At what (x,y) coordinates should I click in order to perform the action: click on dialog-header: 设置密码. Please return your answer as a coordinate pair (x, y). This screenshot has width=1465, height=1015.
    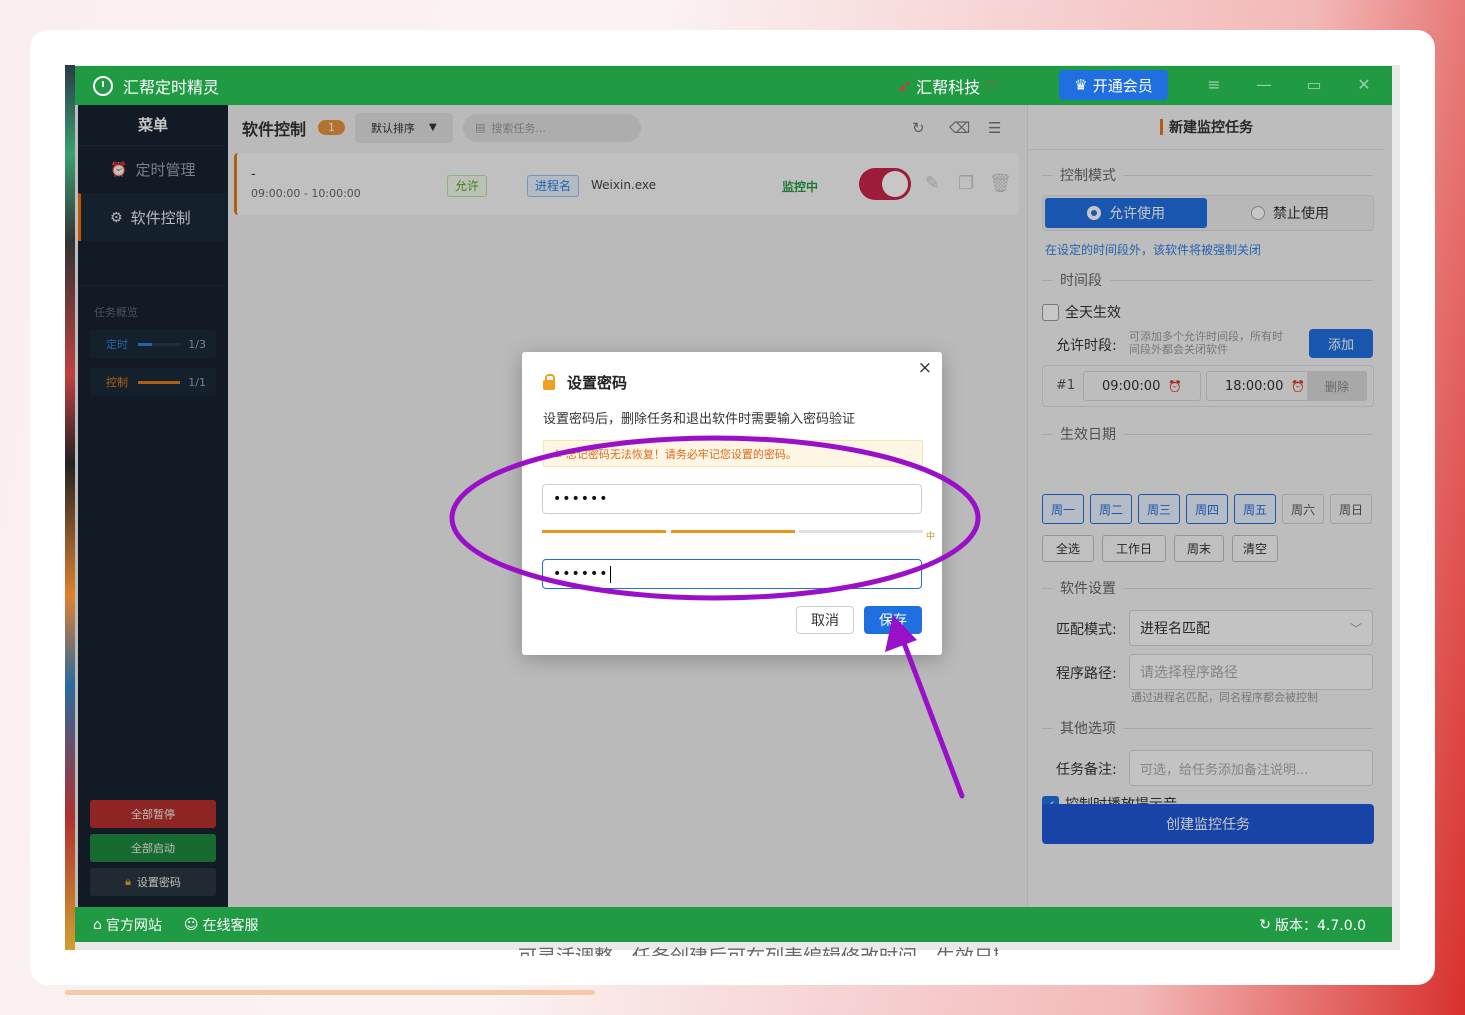
    Looking at the image, I should click on (585, 382).